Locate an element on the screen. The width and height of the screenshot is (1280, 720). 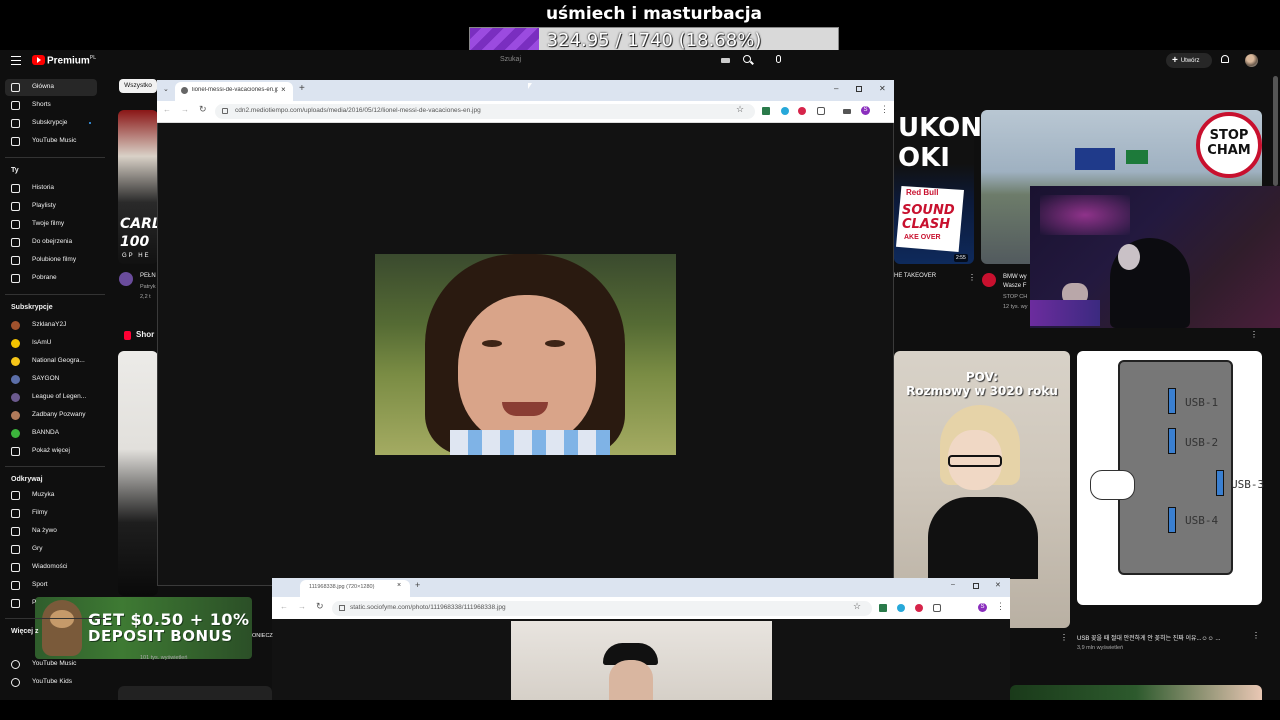
sidebar-item-playlisty: Playlisty is located at coordinates (51, 206).